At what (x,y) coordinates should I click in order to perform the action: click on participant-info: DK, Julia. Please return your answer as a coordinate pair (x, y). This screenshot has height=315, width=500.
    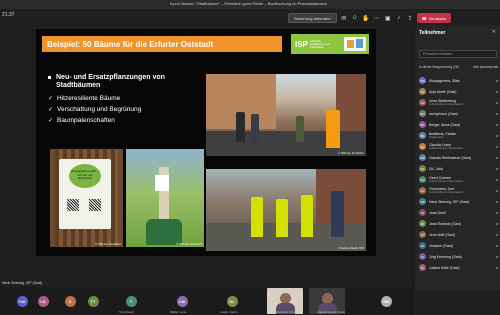
    Looking at the image, I should click on (456, 169).